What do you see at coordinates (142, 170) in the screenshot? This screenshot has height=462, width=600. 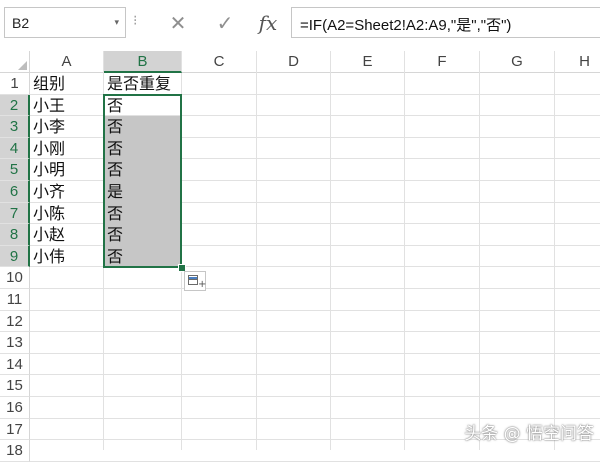 I see `cell-B5: 否` at bounding box center [142, 170].